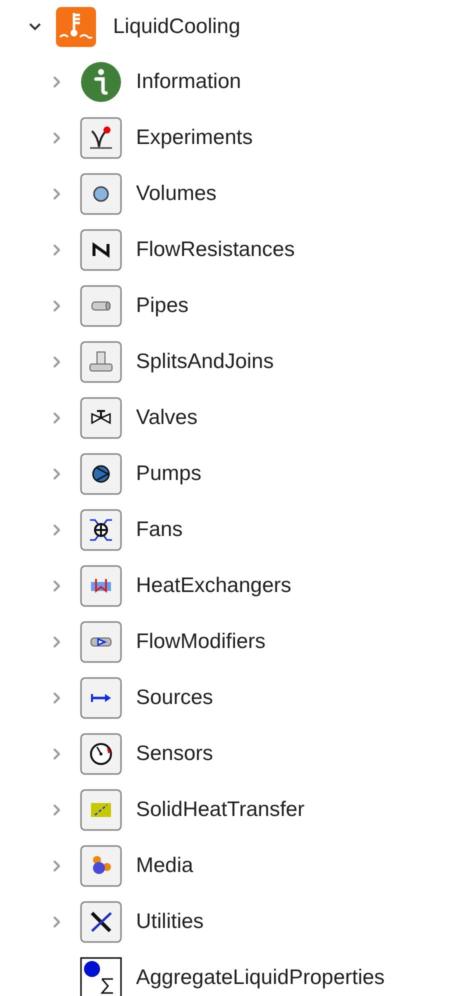  Describe the element at coordinates (194, 138) in the screenshot. I see `tree-item-label: Experiments` at that location.